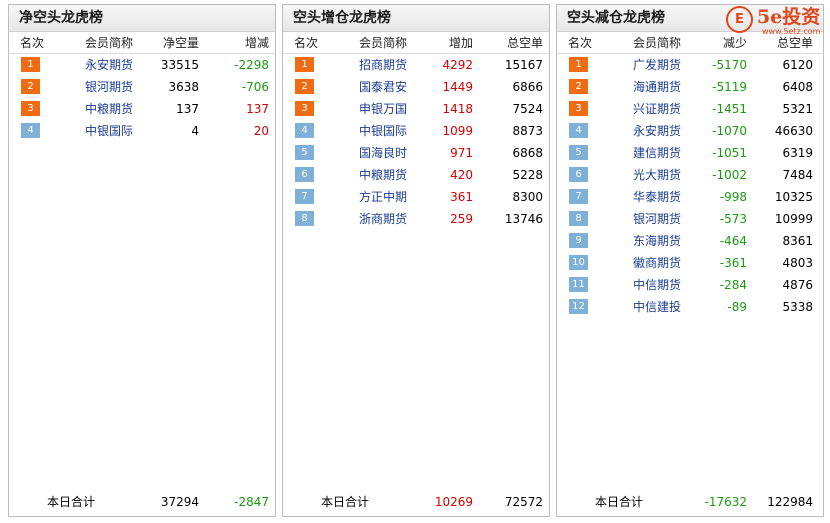 This screenshot has height=523, width=830. Describe the element at coordinates (523, 65) in the screenshot. I see `value-secondary: 15167` at that location.